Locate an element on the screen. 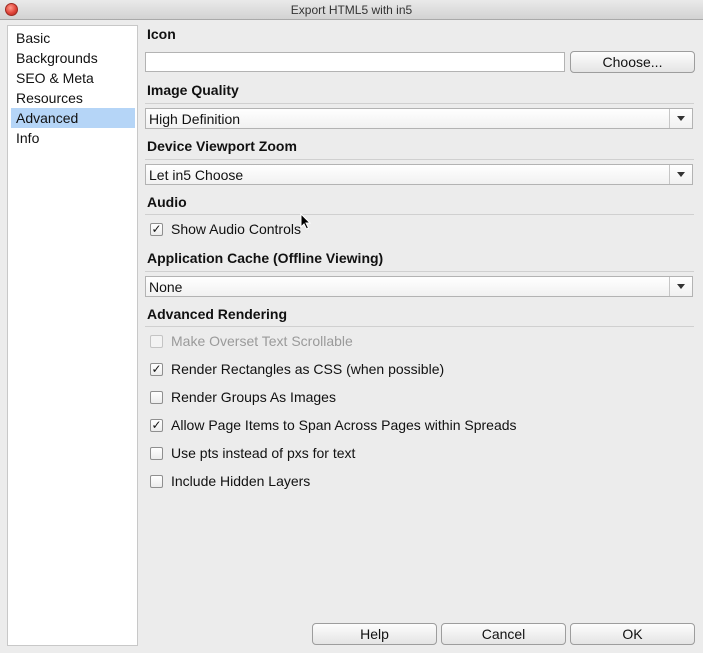  render-rectangles-css-label: Render Rectangles as CSS (when possible) is located at coordinates (308, 369).